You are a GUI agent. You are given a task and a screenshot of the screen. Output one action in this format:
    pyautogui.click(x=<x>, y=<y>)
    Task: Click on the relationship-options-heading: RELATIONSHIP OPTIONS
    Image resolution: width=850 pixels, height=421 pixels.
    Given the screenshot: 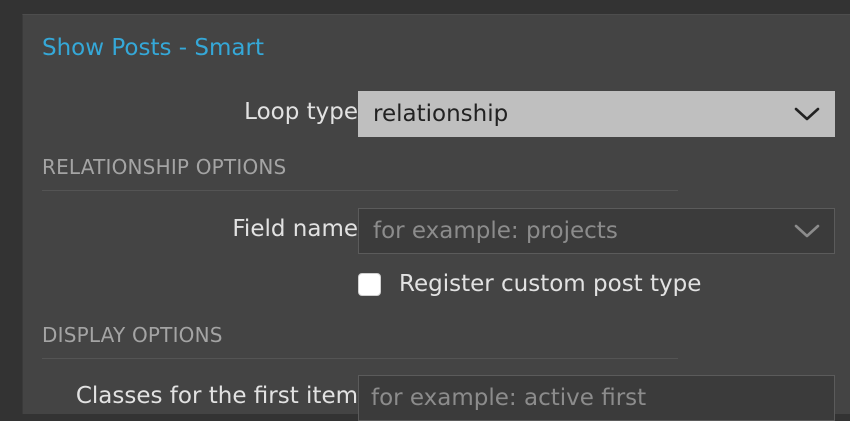 What is the action you would take?
    pyautogui.click(x=360, y=173)
    